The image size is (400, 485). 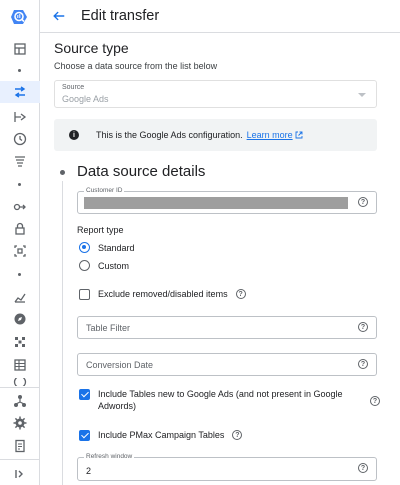 What do you see at coordinates (89, 471) in the screenshot?
I see `refresh-window-value: 2` at bounding box center [89, 471].